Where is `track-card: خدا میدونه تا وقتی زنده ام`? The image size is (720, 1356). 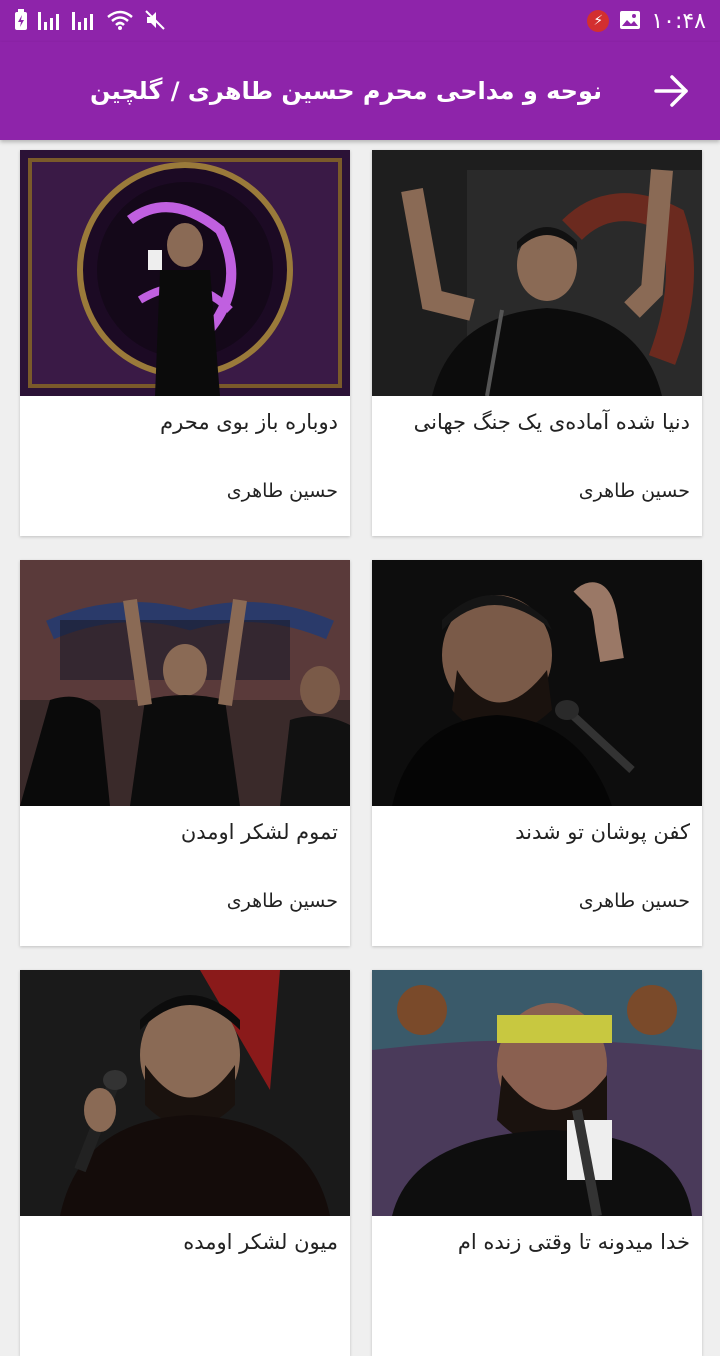 track-card: خدا میدونه تا وقتی زنده ام is located at coordinates (537, 1163).